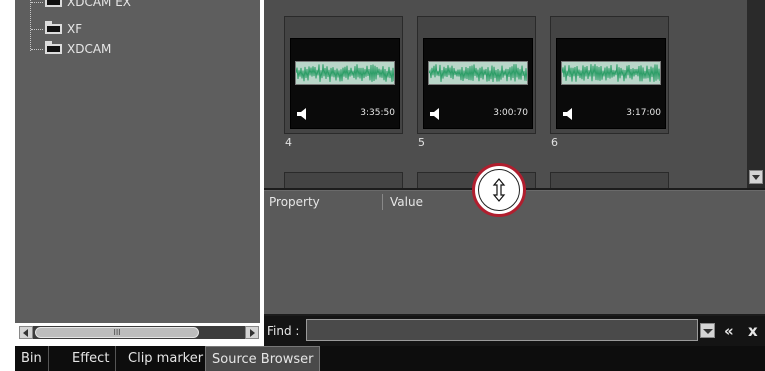 The image size is (765, 371). I want to click on clip-duration: 3:17:00, so click(643, 113).